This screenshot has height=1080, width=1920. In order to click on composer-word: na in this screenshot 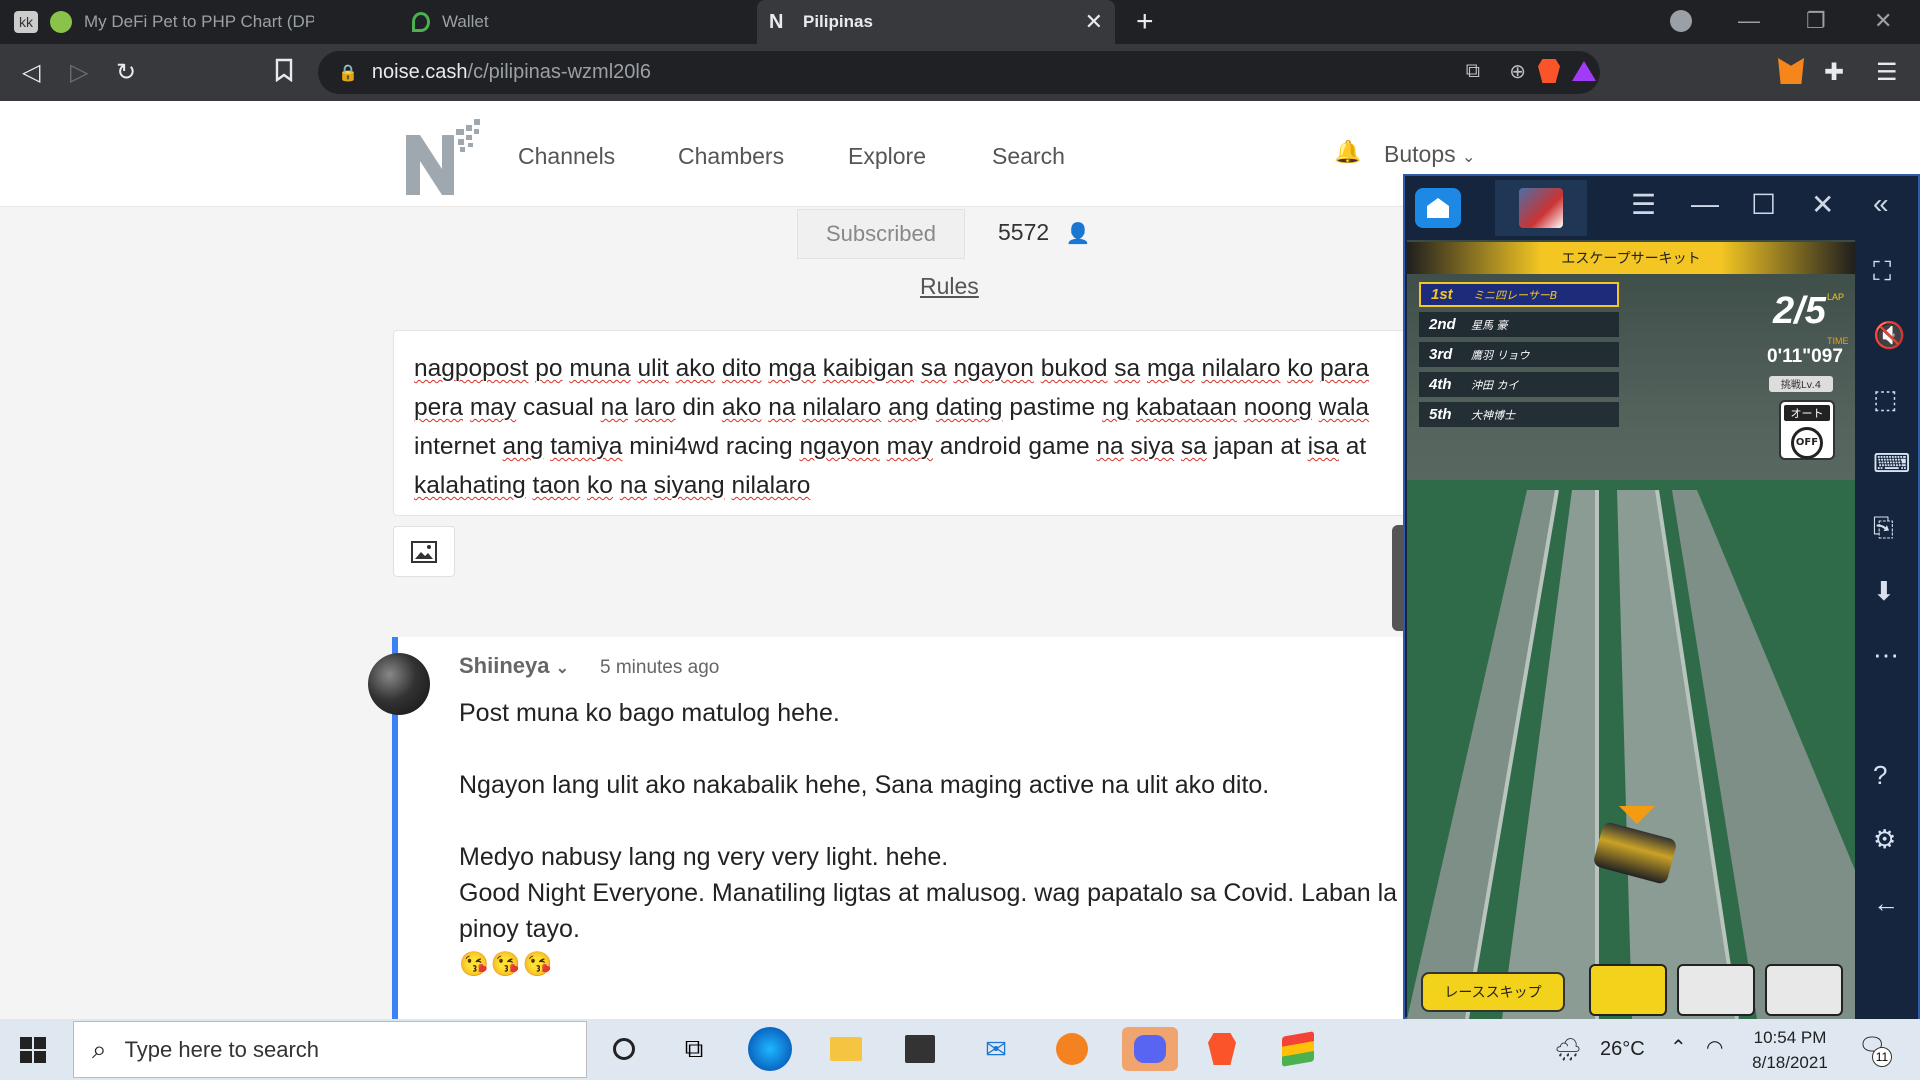, I will do `click(614, 407)`.